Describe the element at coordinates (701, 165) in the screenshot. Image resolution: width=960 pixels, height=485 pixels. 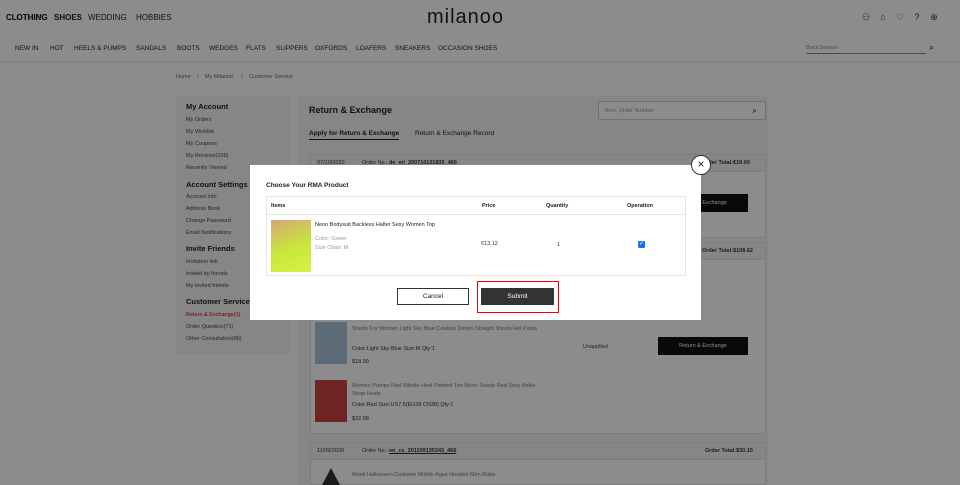
I see `close-icon: ×` at that location.